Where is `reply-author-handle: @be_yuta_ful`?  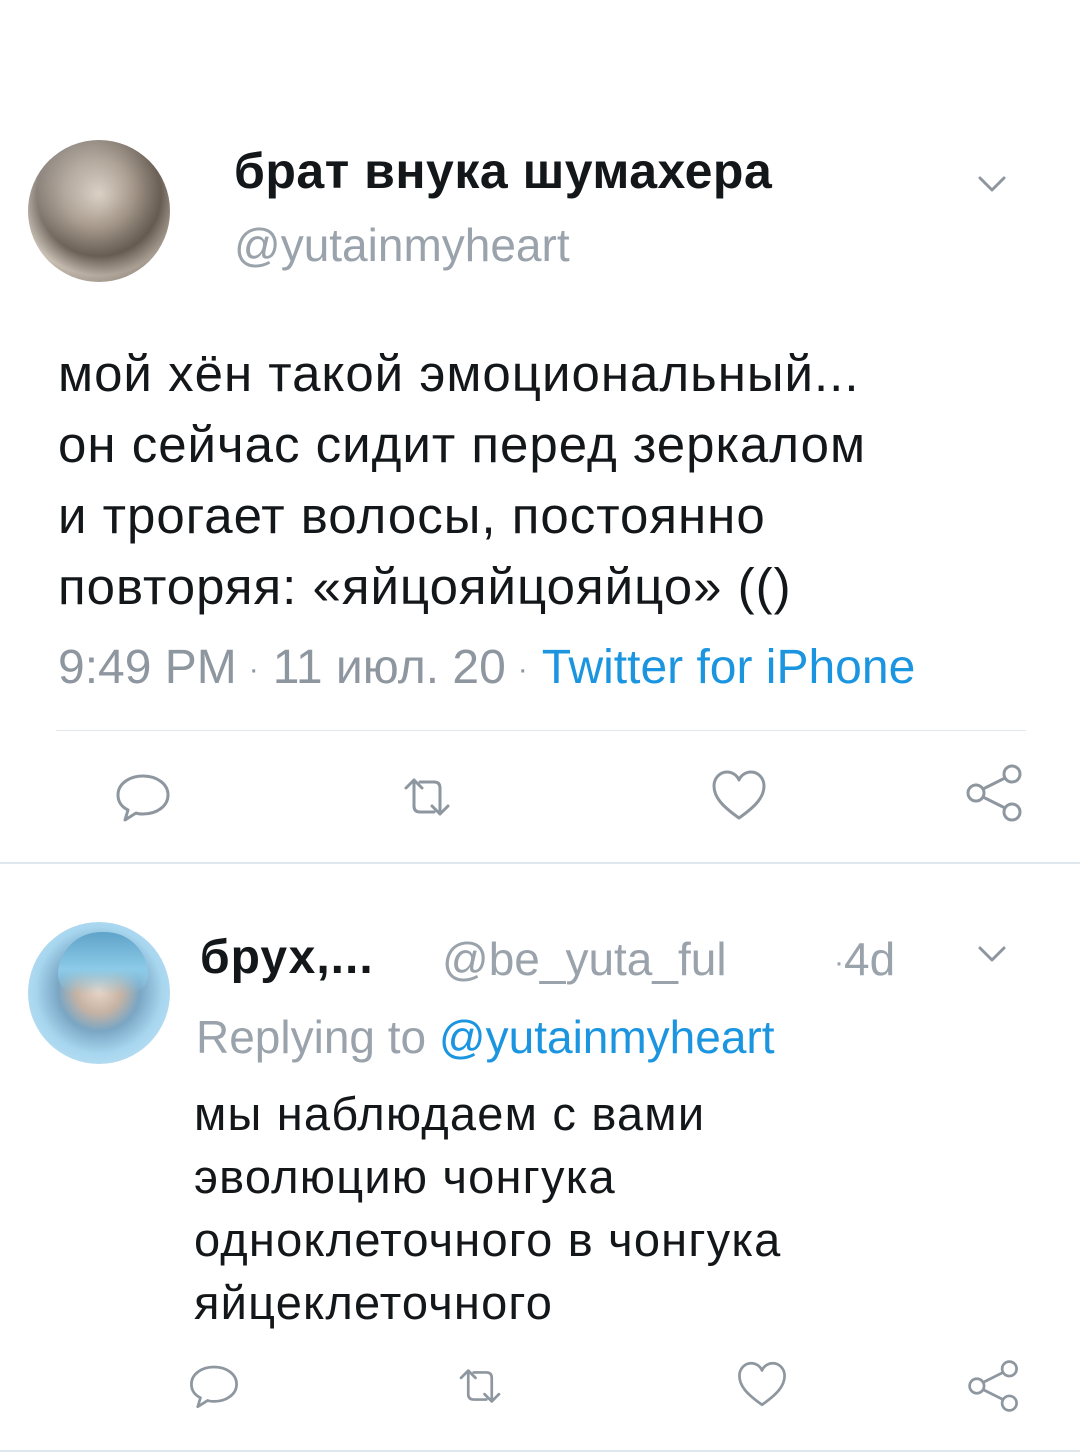
reply-author-handle: @be_yuta_ful is located at coordinates (584, 959).